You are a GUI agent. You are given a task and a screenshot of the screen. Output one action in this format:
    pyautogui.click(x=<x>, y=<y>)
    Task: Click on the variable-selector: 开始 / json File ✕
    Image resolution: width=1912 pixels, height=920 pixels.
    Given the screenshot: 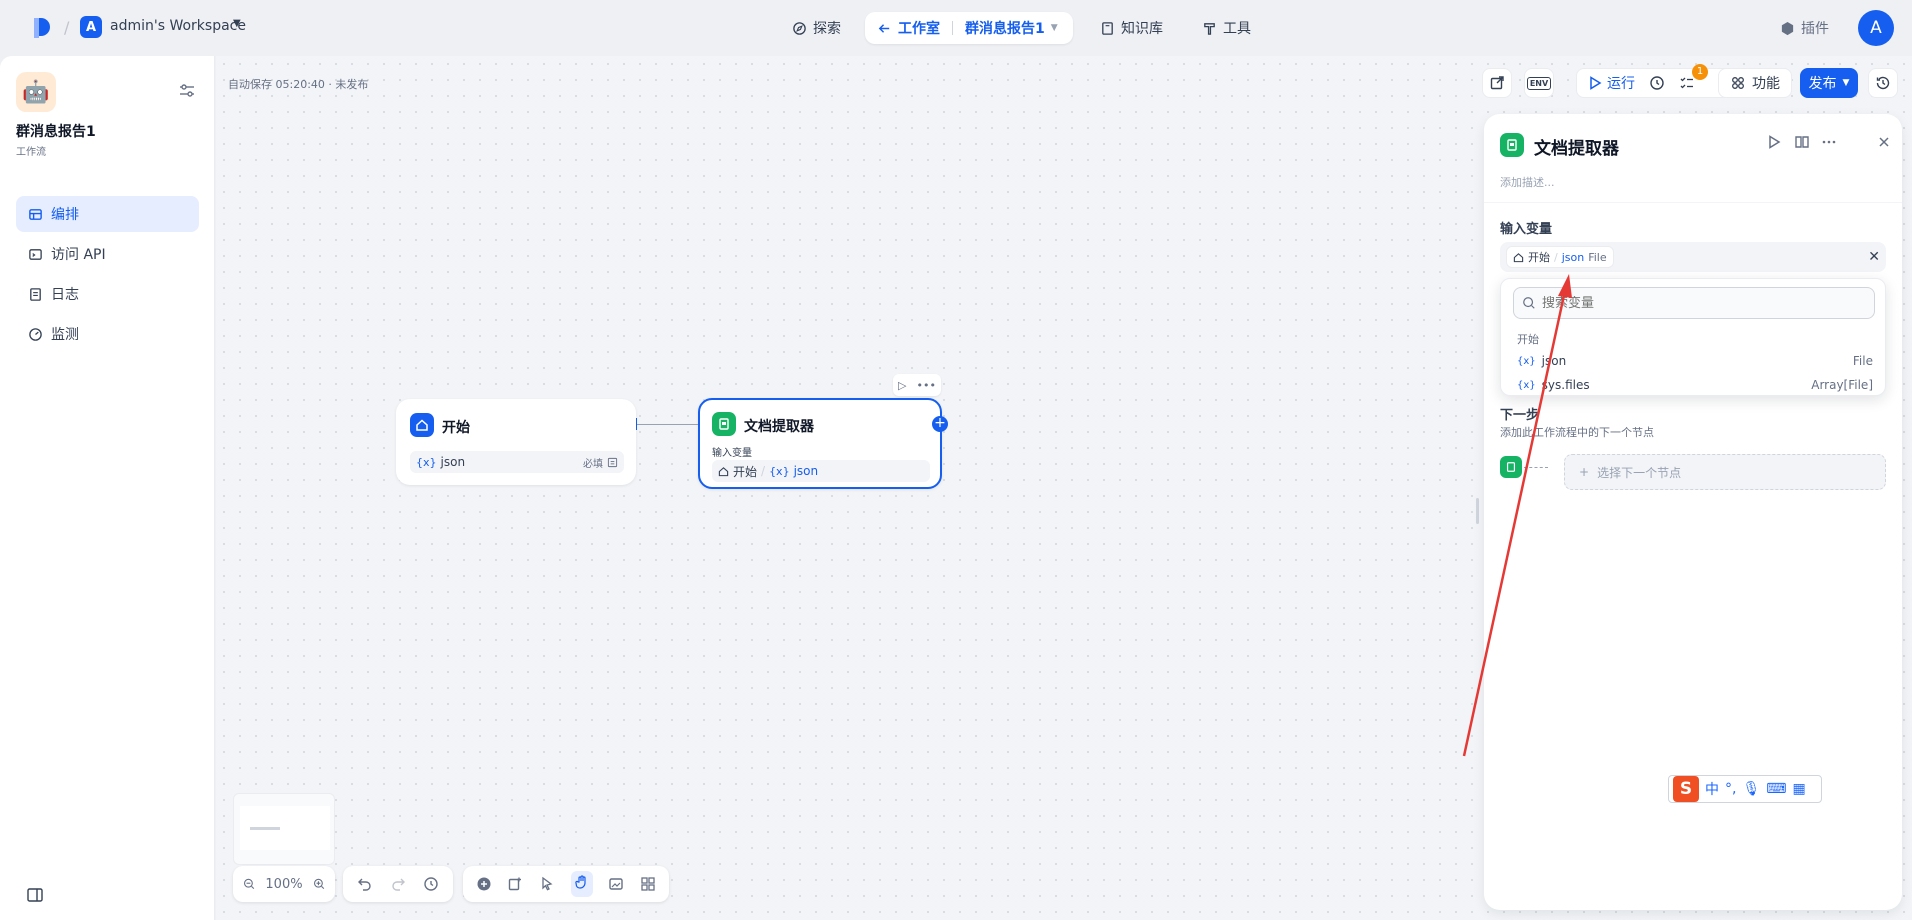 What is the action you would take?
    pyautogui.click(x=1693, y=257)
    